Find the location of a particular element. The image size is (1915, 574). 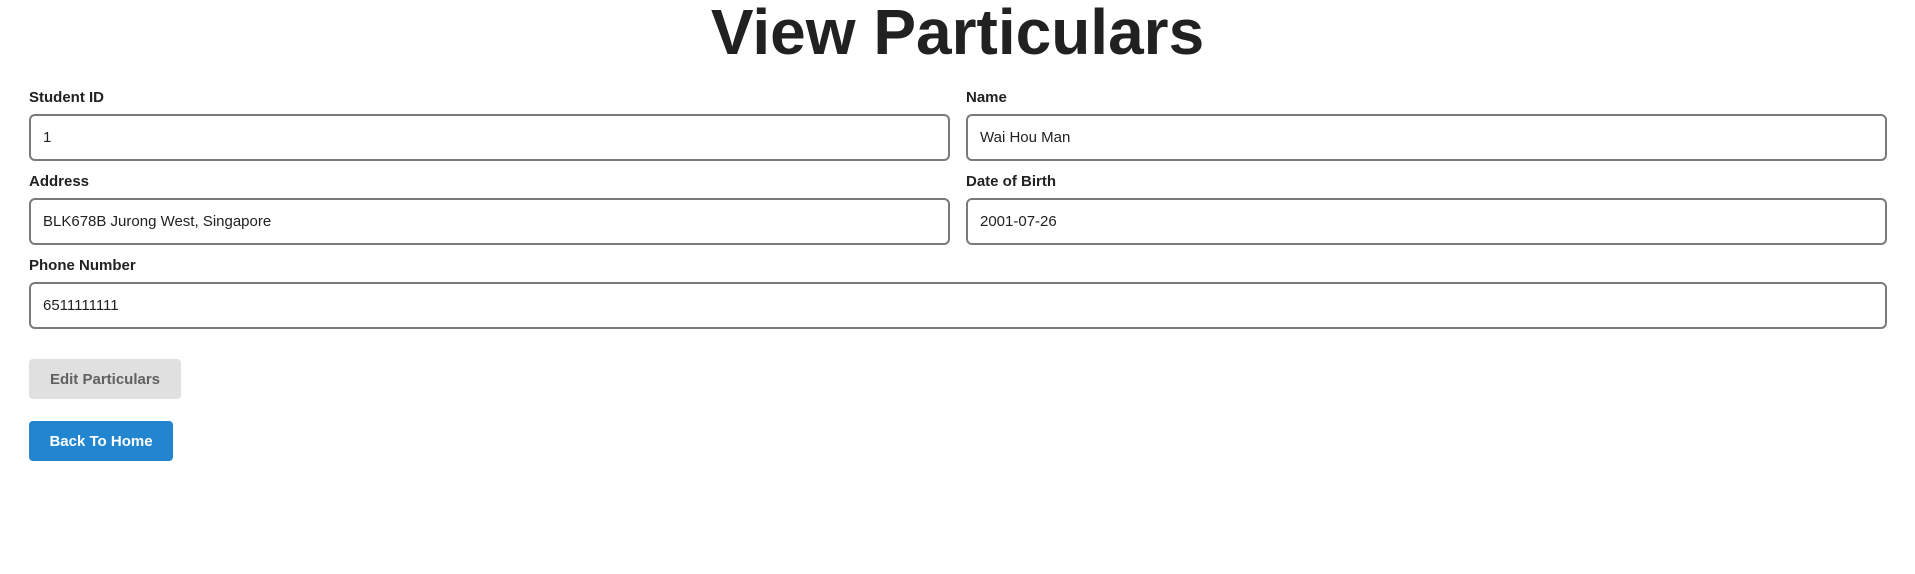

form-row: Address Date of Birth is located at coordinates (958, 208).